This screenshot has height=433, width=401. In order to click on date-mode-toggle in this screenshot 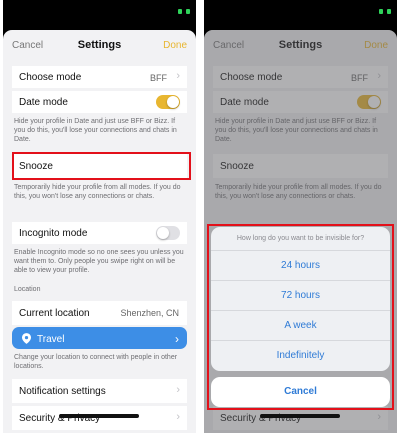, I will do `click(168, 102)`.